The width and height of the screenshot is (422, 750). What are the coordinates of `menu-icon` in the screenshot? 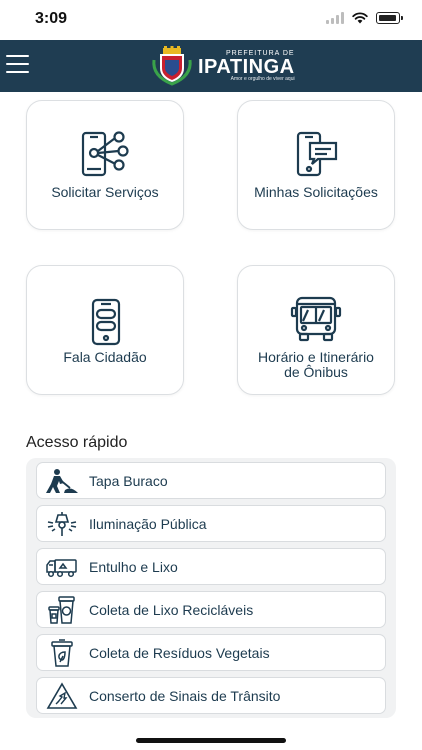 It's located at (17, 64).